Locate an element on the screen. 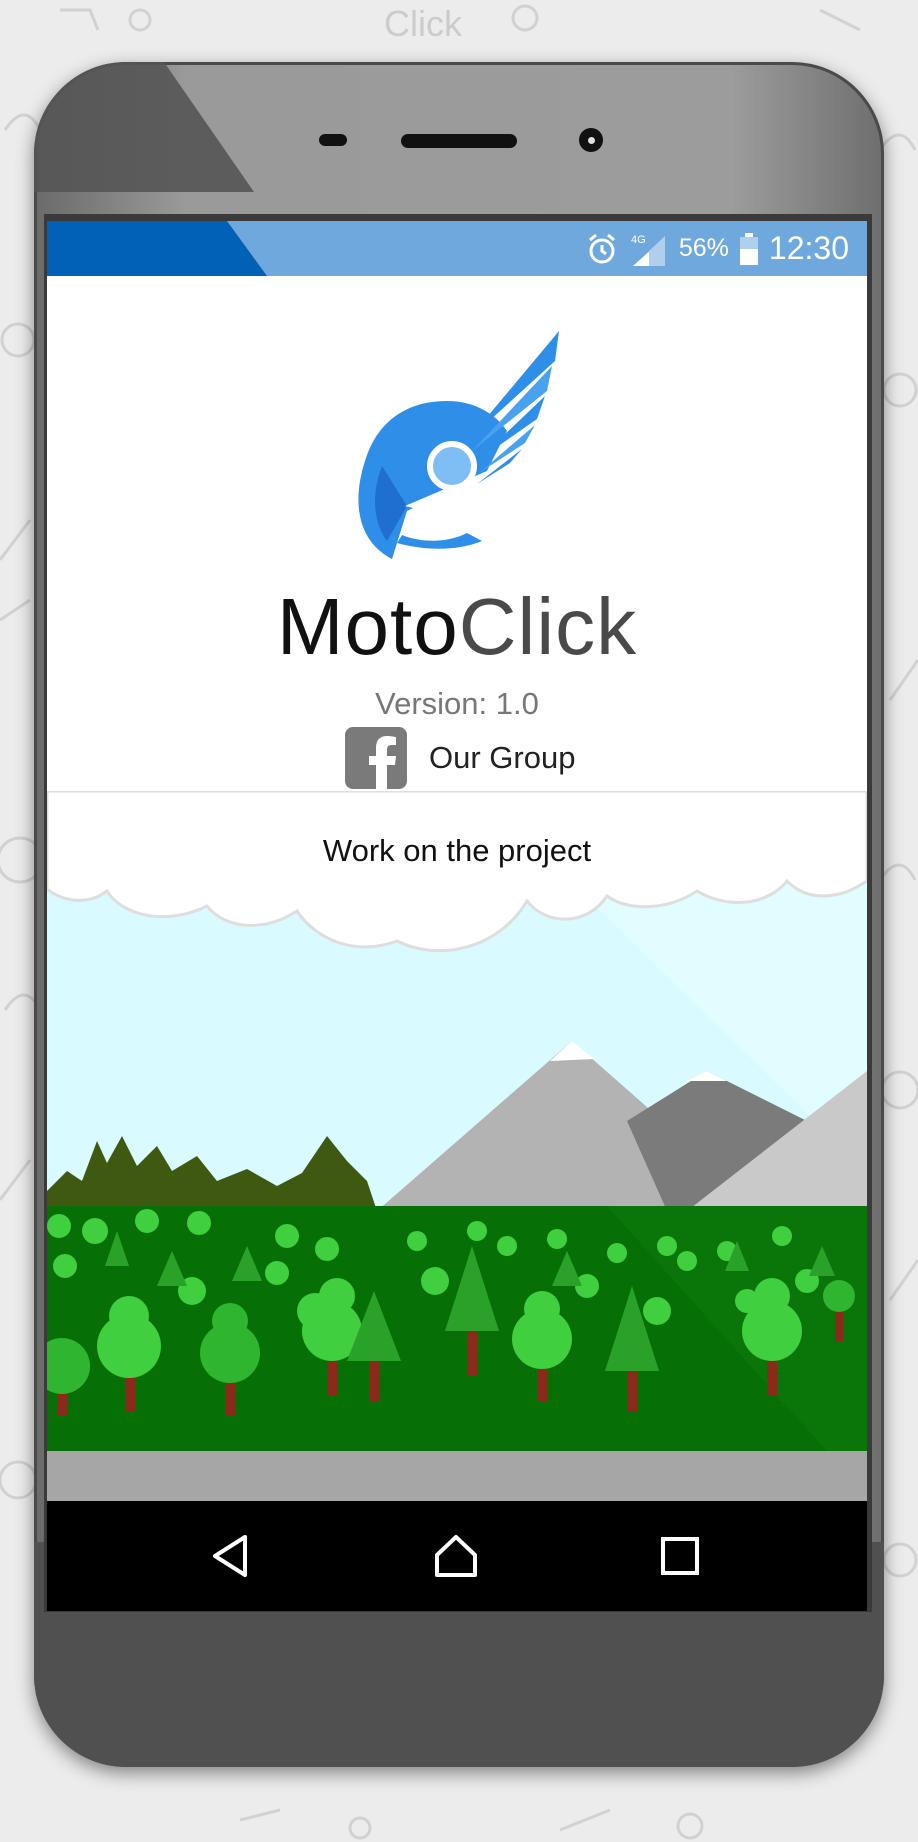 This screenshot has height=1842, width=918. network-type-label: 4G is located at coordinates (638, 240).